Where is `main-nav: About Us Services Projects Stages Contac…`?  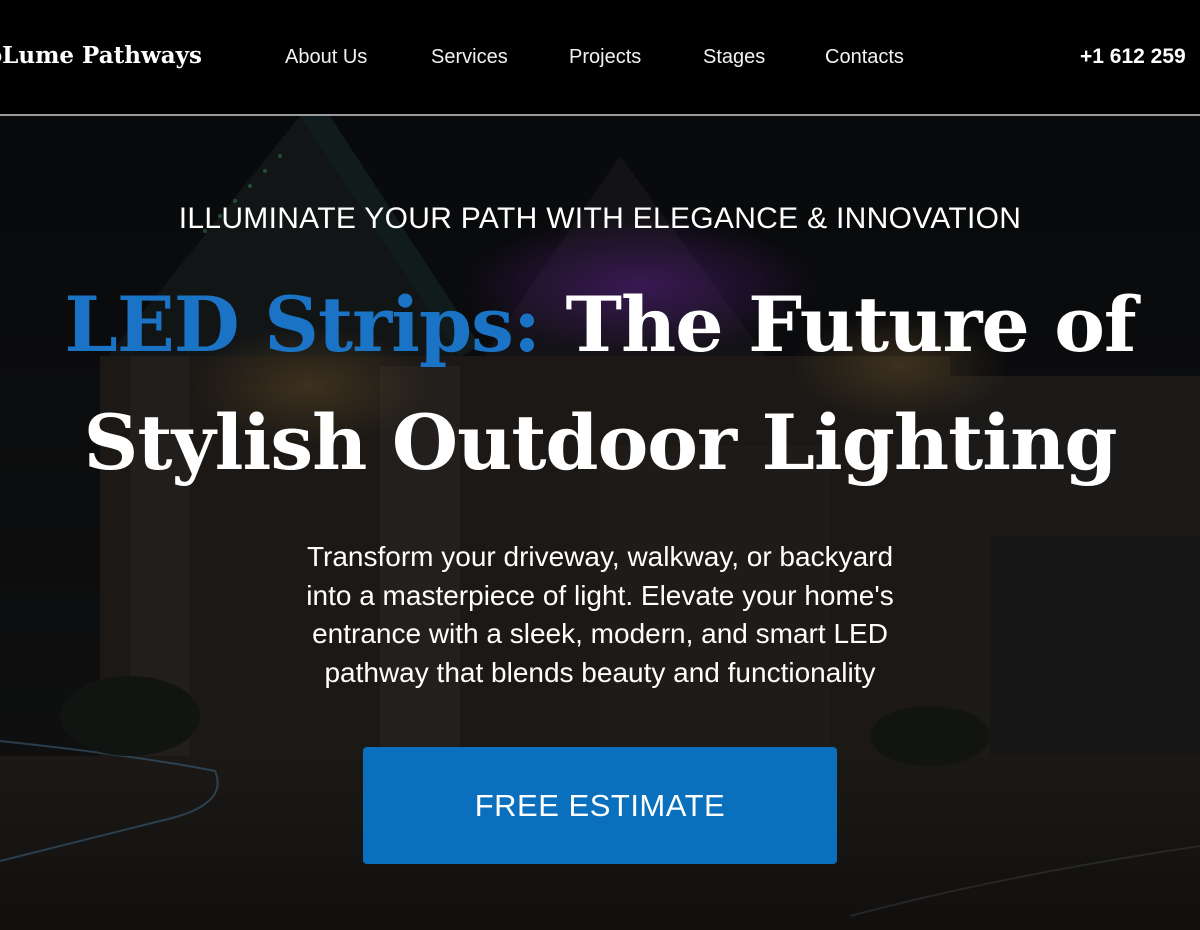
main-nav: About Us Services Projects Stages Contac… is located at coordinates (600, 61).